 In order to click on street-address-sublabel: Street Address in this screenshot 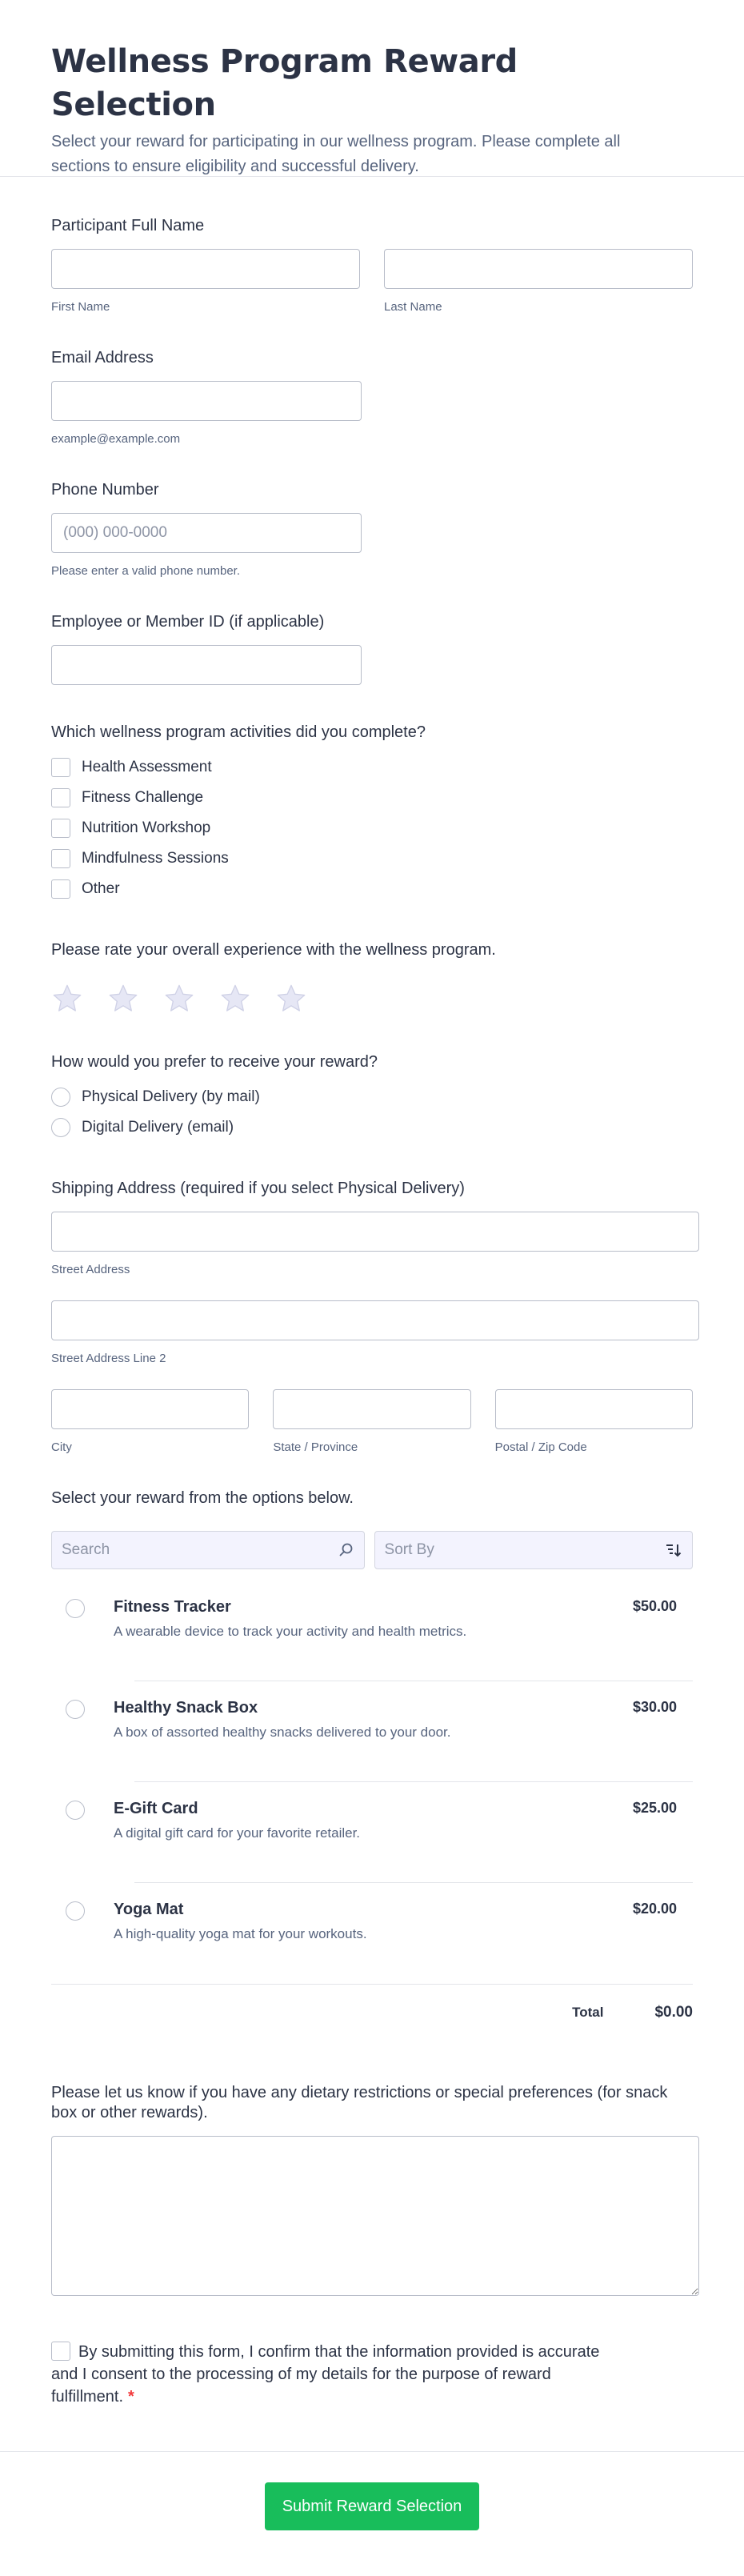, I will do `click(90, 1269)`.